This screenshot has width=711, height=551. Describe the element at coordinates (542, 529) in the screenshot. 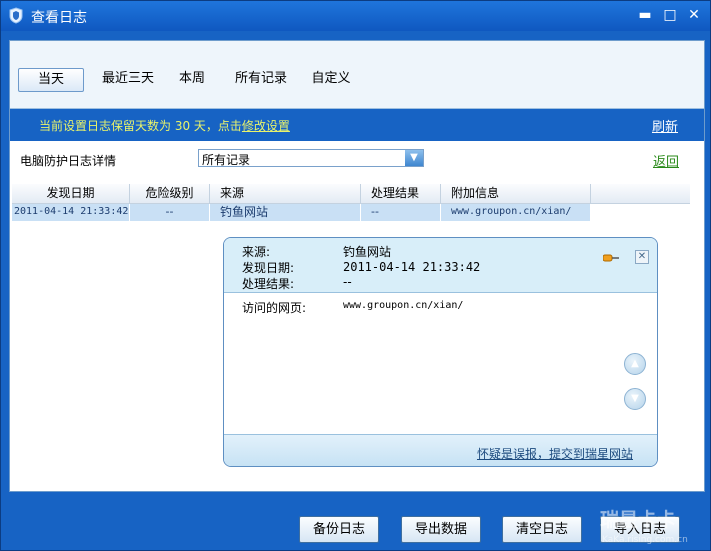

I see `clear-log-button: 清空日志` at that location.